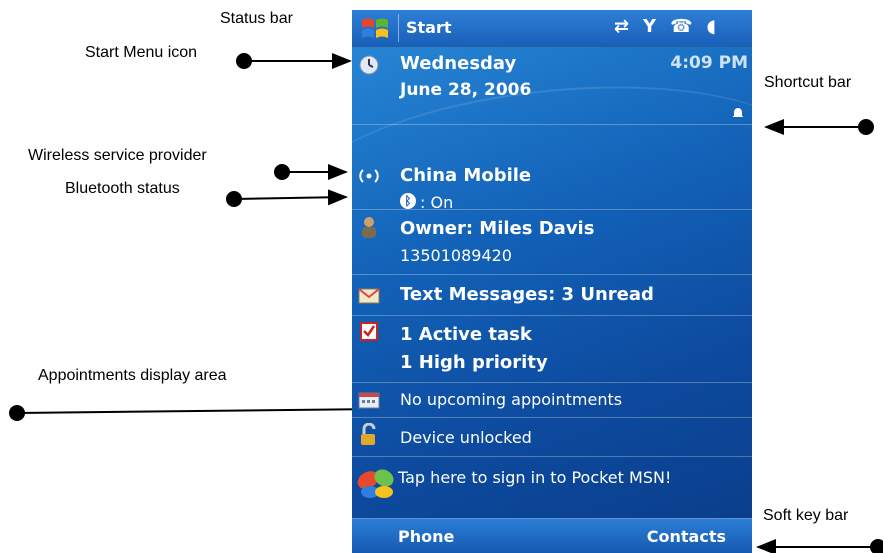 Image resolution: width=883 pixels, height=553 pixels. I want to click on start-menu-icon, so click(376, 29).